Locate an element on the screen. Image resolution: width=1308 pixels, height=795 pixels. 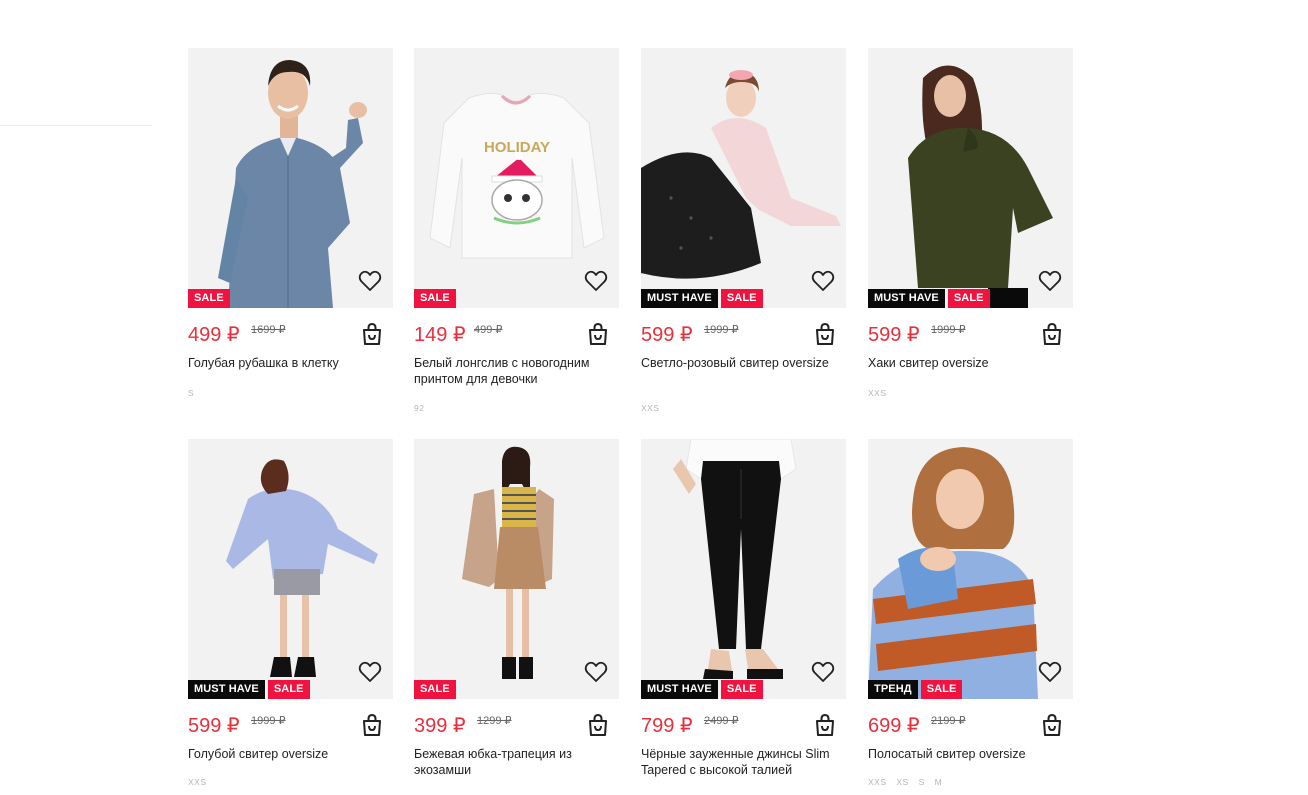
product-photo: ТРЕНД SALE is located at coordinates (970, 569).